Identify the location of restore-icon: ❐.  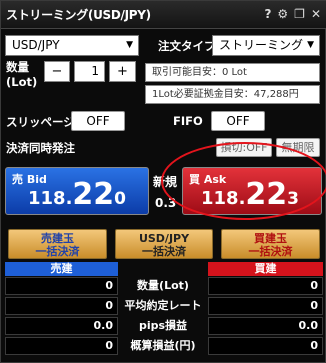
(299, 14).